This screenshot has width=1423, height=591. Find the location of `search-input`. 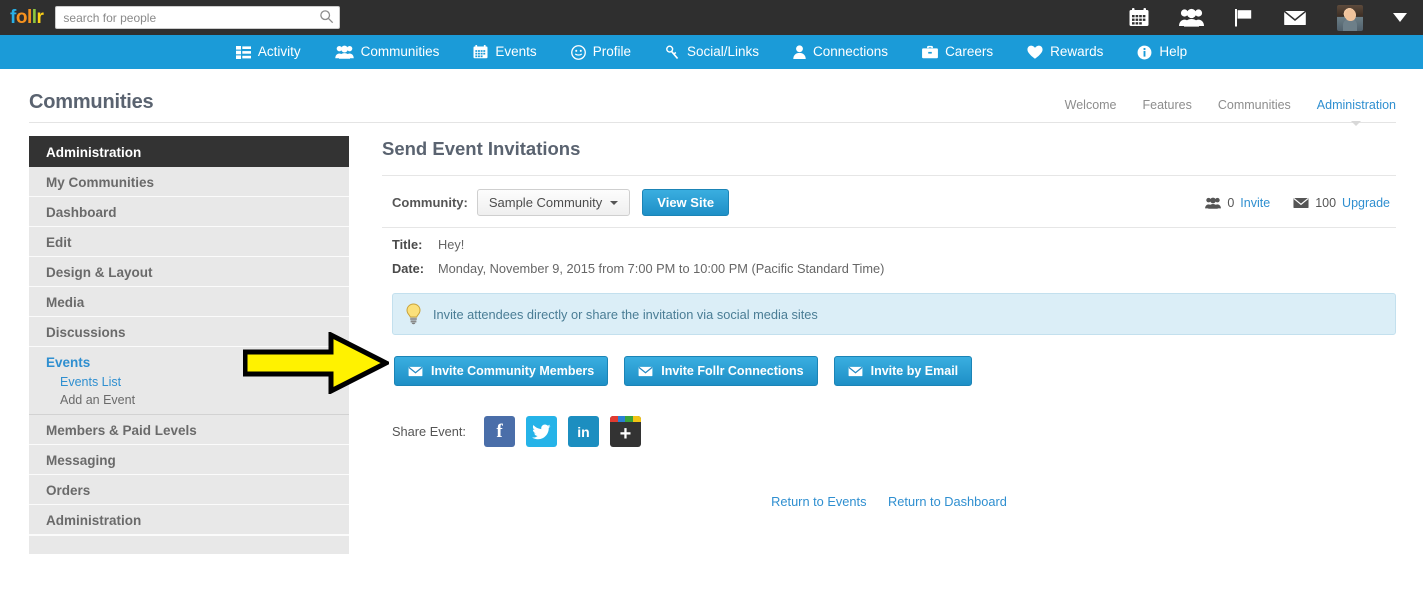

search-input is located at coordinates (198, 17).